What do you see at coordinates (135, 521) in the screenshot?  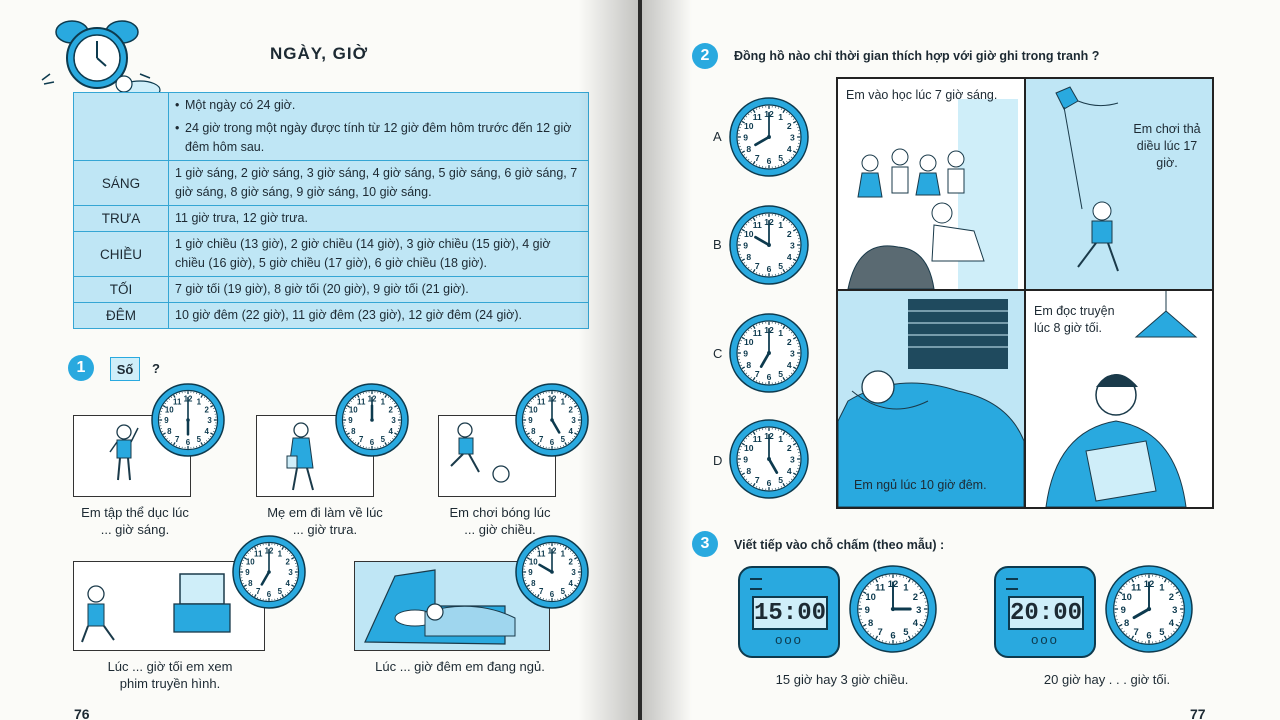 I see `caption: Em tập thể dục lúc ... giờ sáng.` at bounding box center [135, 521].